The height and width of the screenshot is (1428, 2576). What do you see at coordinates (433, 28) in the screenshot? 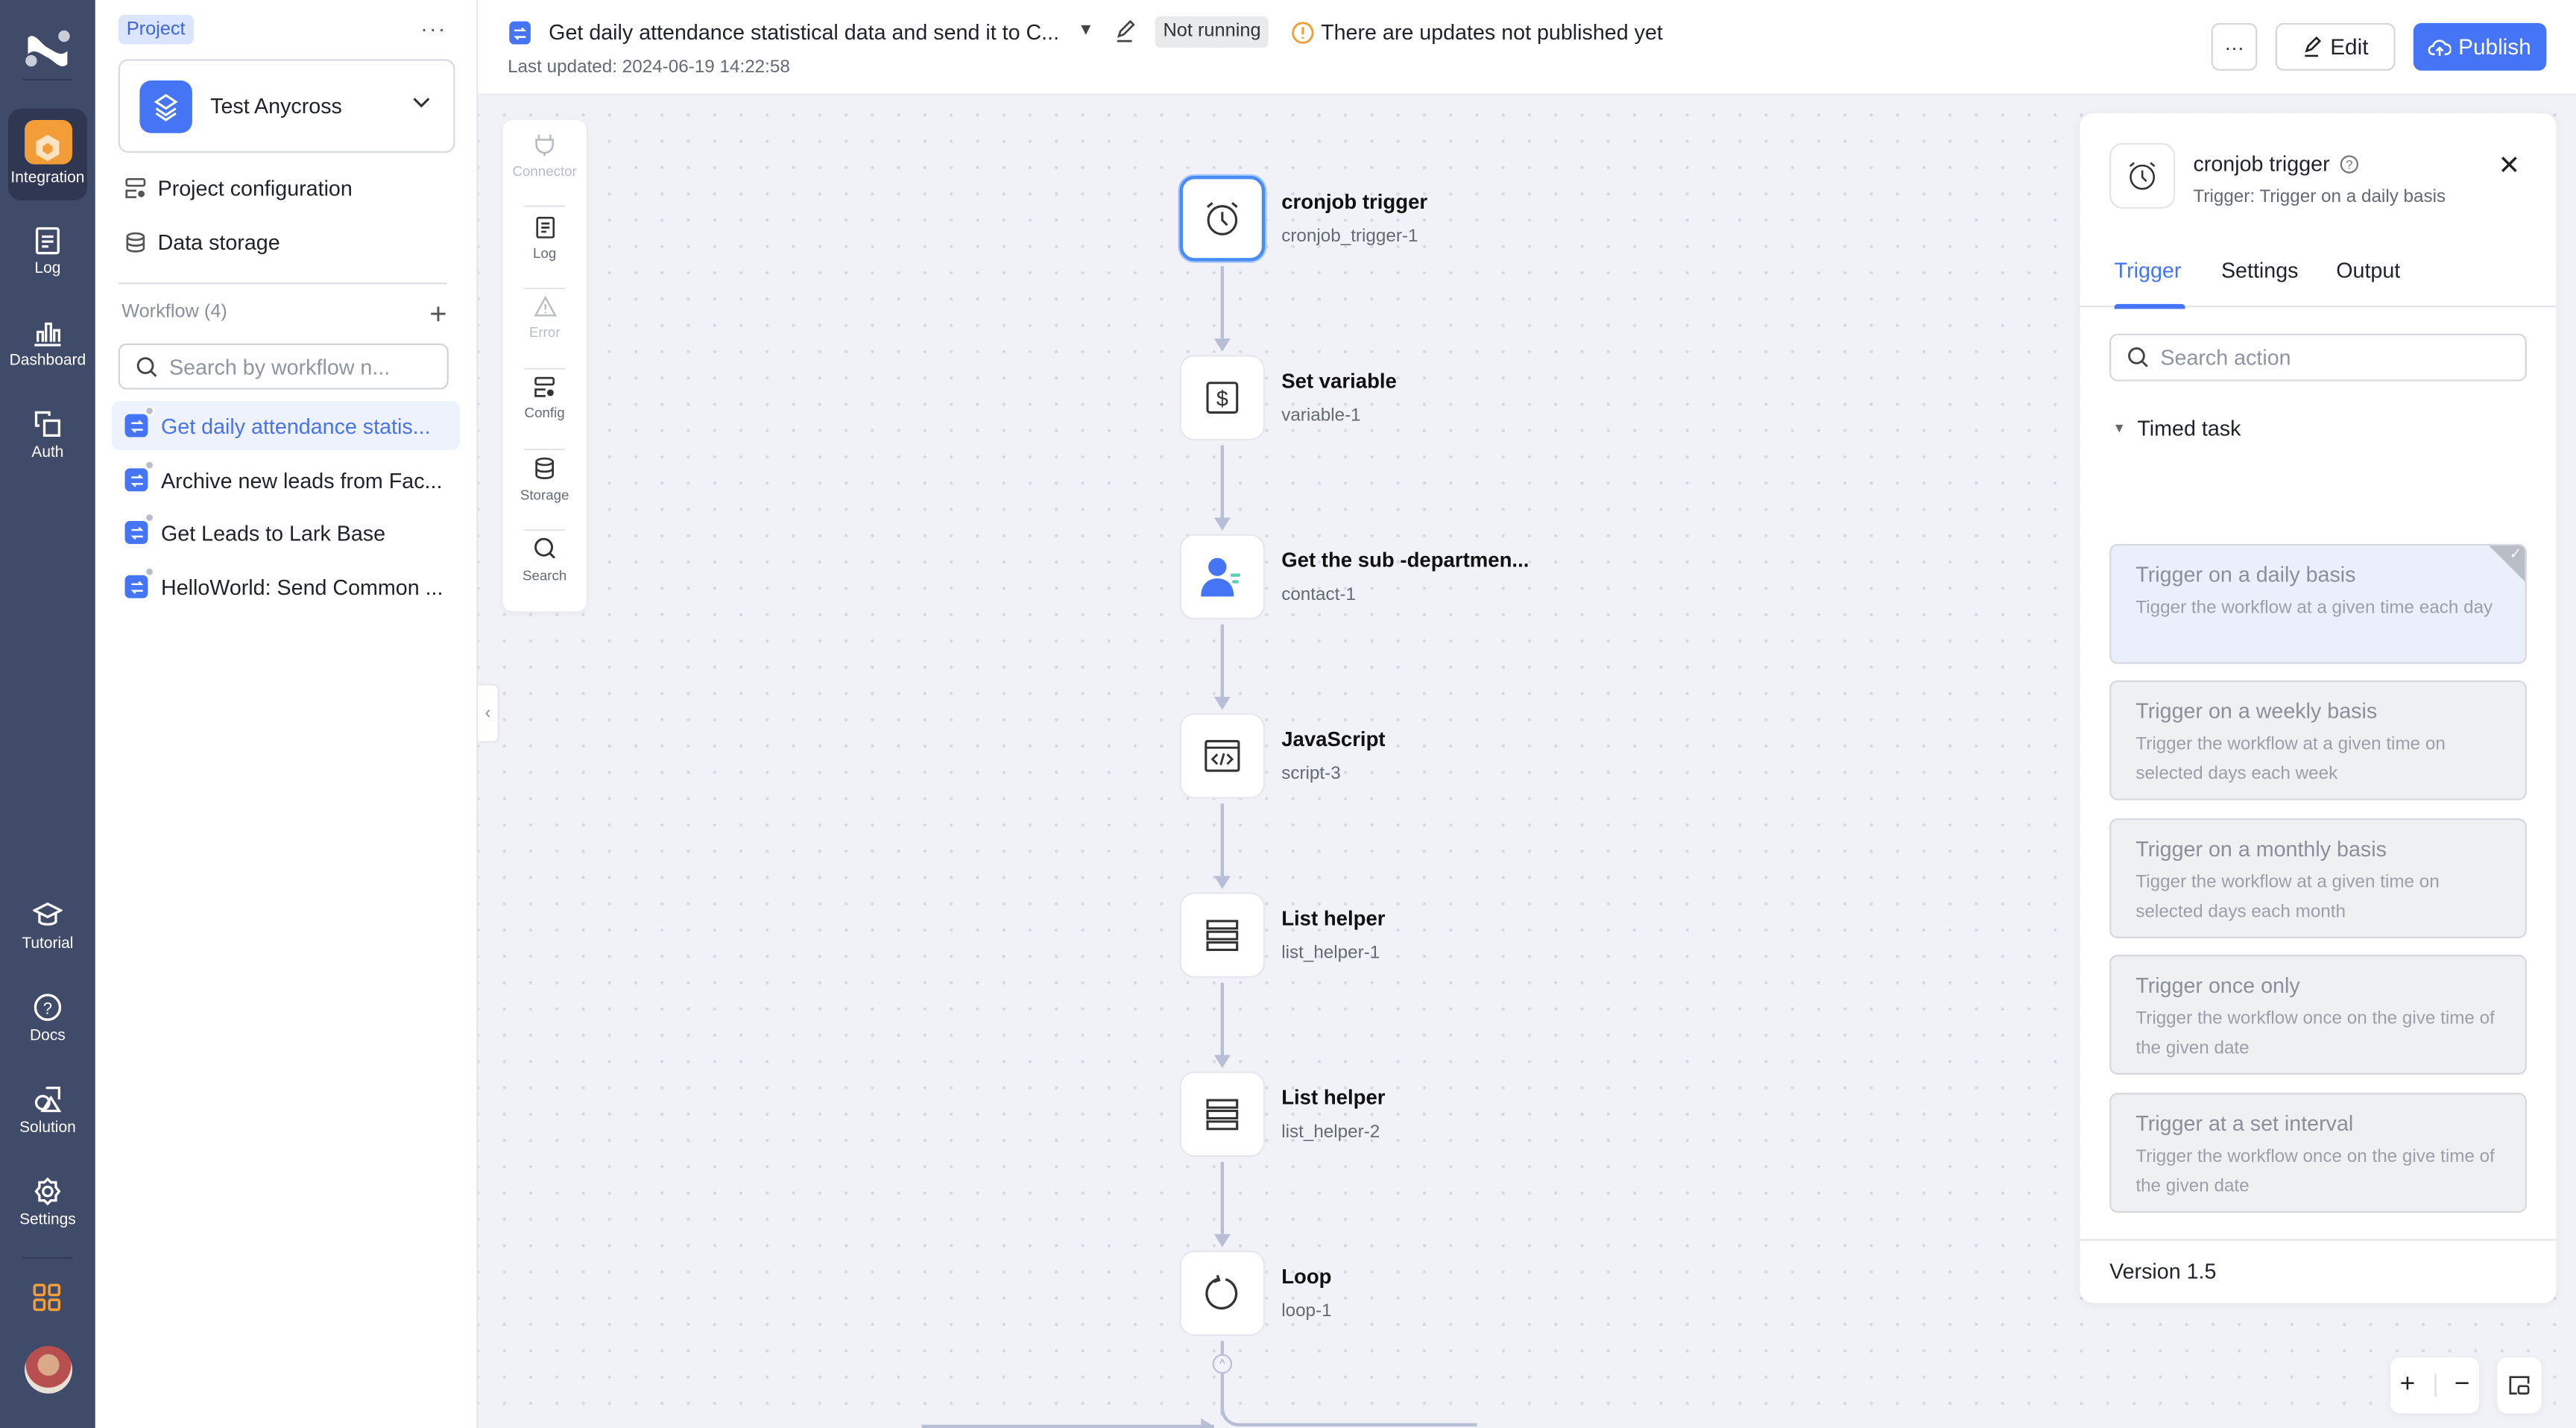
I see `project-more-button: ···` at bounding box center [433, 28].